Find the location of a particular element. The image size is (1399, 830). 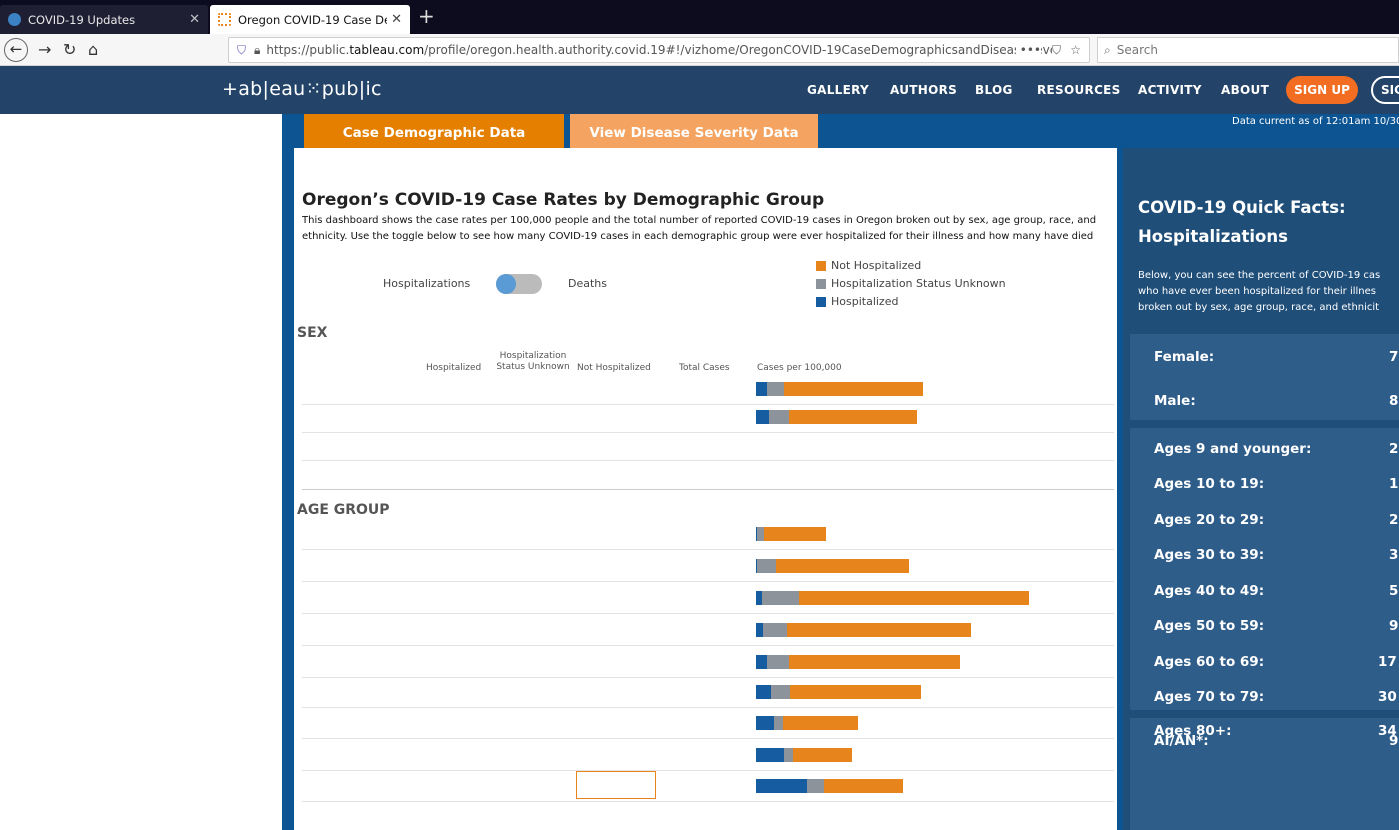

sign-in-button: SIG is located at coordinates (1385, 90).